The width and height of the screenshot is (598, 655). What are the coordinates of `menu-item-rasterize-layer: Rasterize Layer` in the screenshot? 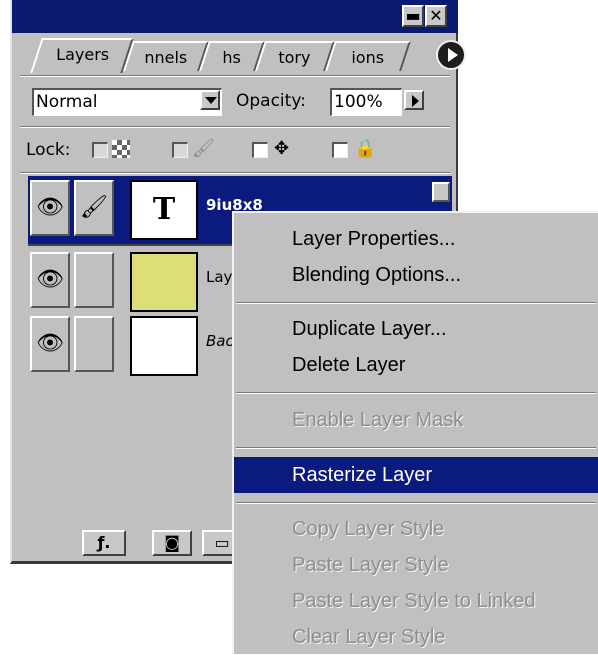 It's located at (416, 475).